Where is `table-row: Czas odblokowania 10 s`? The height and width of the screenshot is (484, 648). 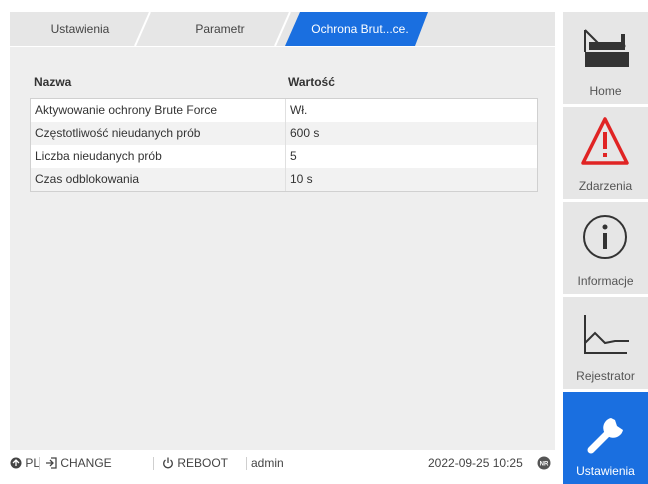 table-row: Czas odblokowania 10 s is located at coordinates (284, 179).